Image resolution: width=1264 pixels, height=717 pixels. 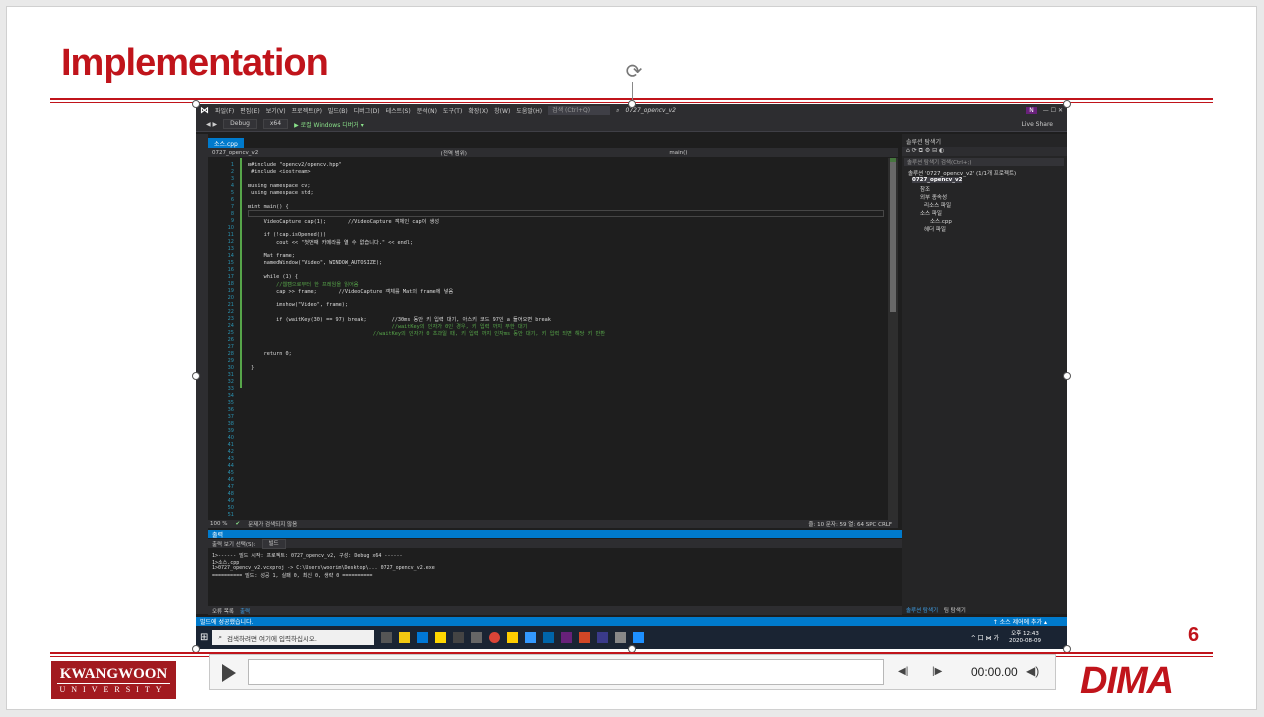 What do you see at coordinates (502, 110) in the screenshot?
I see `menu-window: 창(W)` at bounding box center [502, 110].